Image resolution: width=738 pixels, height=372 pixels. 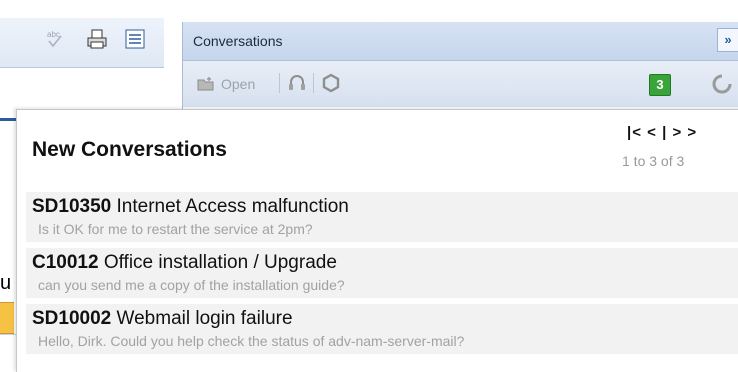 What do you see at coordinates (660, 85) in the screenshot?
I see `new-count-badge: 3` at bounding box center [660, 85].